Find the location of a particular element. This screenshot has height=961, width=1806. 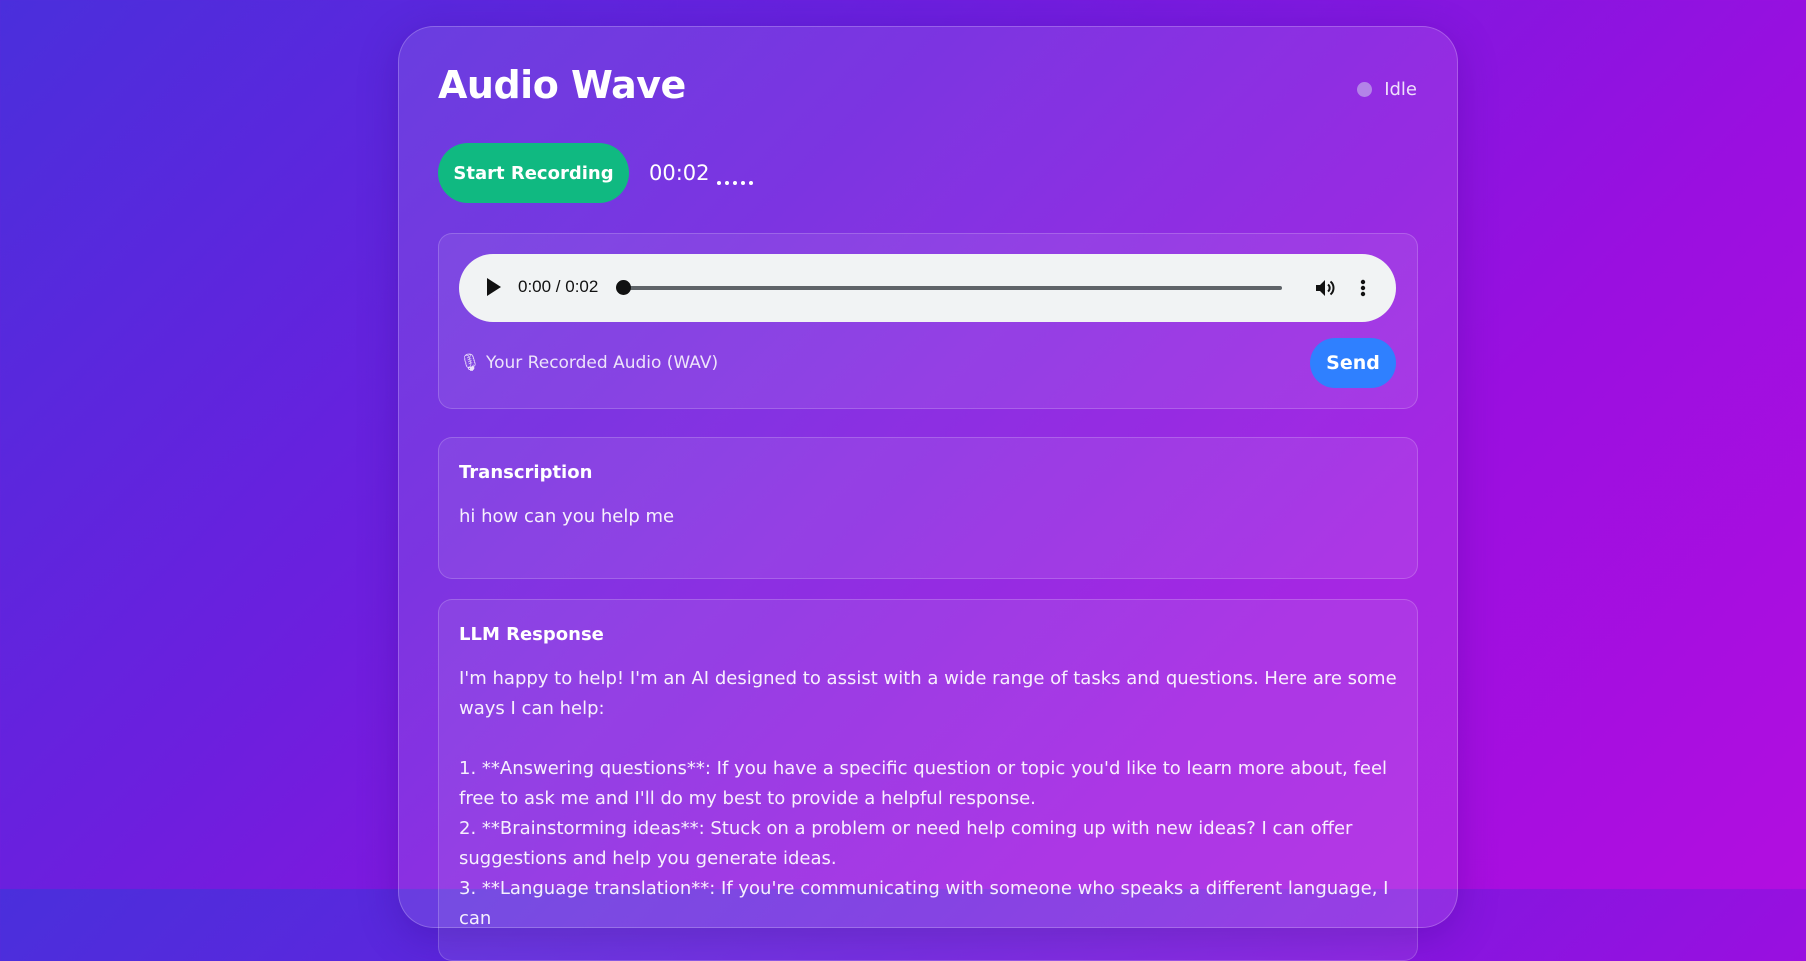

status-label: Idle is located at coordinates (1400, 89).